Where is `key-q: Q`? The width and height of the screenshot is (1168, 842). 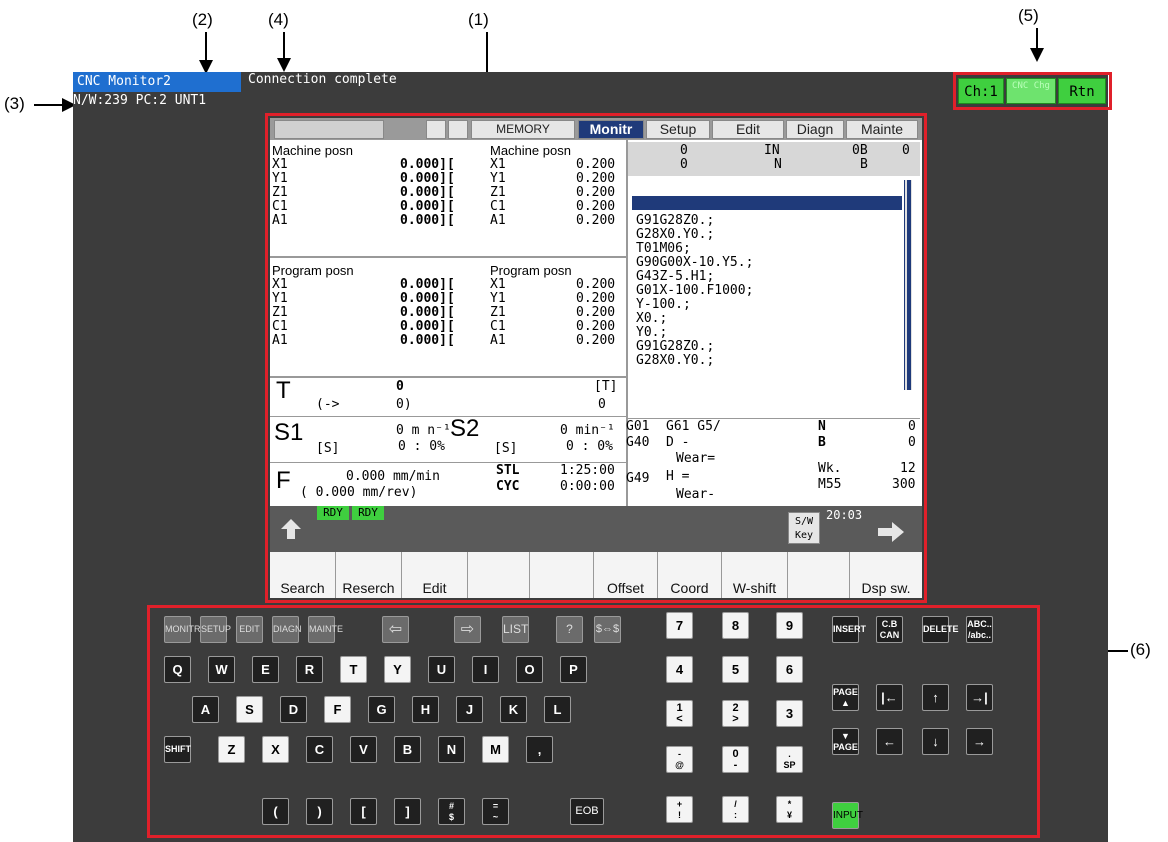
key-q: Q is located at coordinates (177, 669).